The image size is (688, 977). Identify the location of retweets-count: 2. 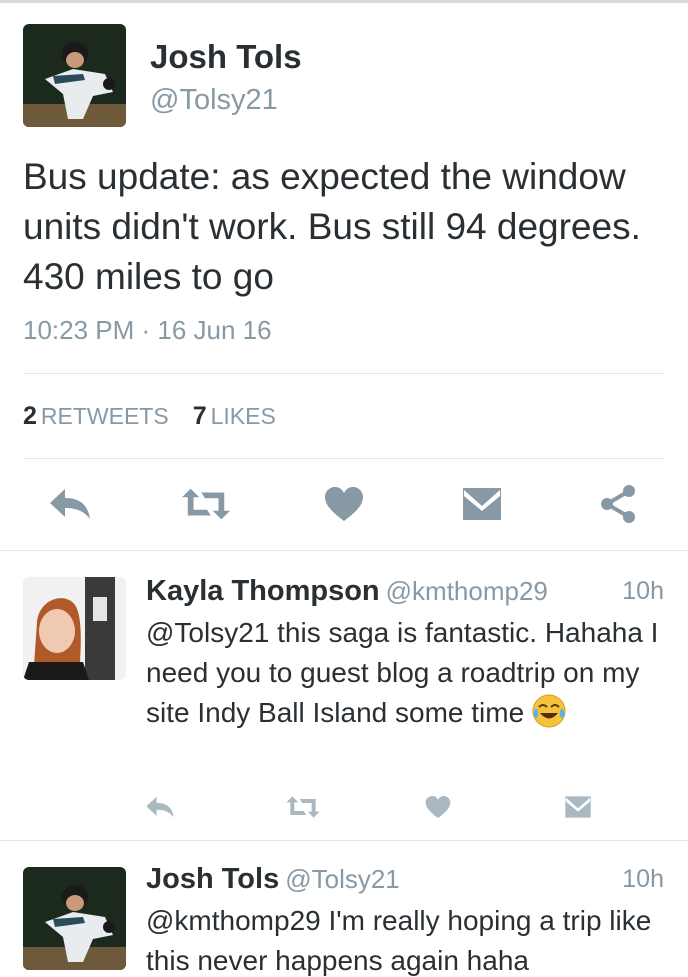
(30, 416).